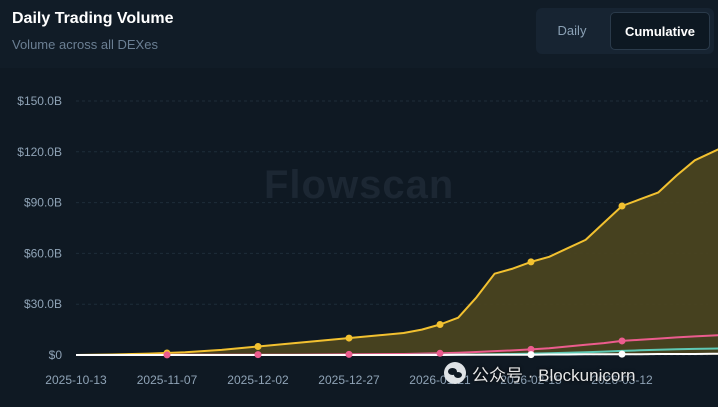 This screenshot has height=407, width=718. Describe the element at coordinates (43, 203) in the screenshot. I see `y-tick-label: $90.0B` at that location.